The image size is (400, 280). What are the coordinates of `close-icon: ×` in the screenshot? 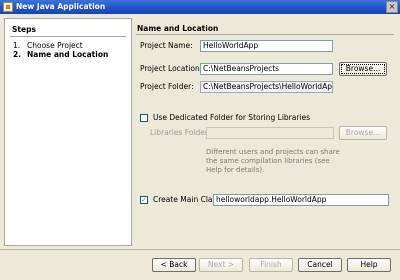 It's located at (392, 6).